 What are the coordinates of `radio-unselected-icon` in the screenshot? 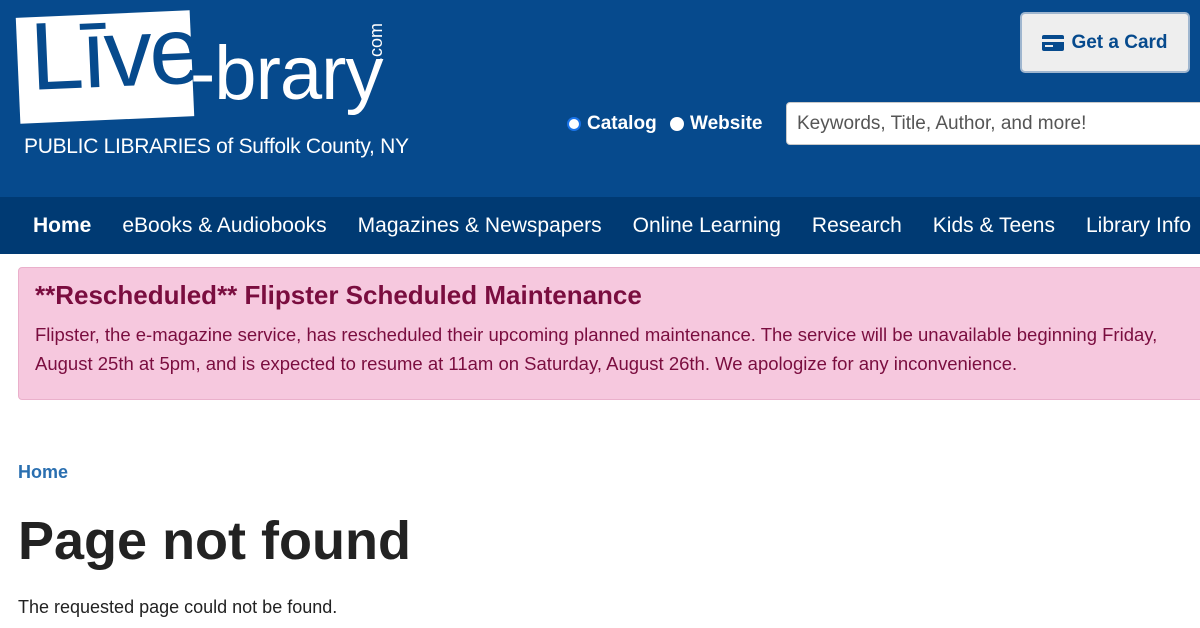 It's located at (677, 124).